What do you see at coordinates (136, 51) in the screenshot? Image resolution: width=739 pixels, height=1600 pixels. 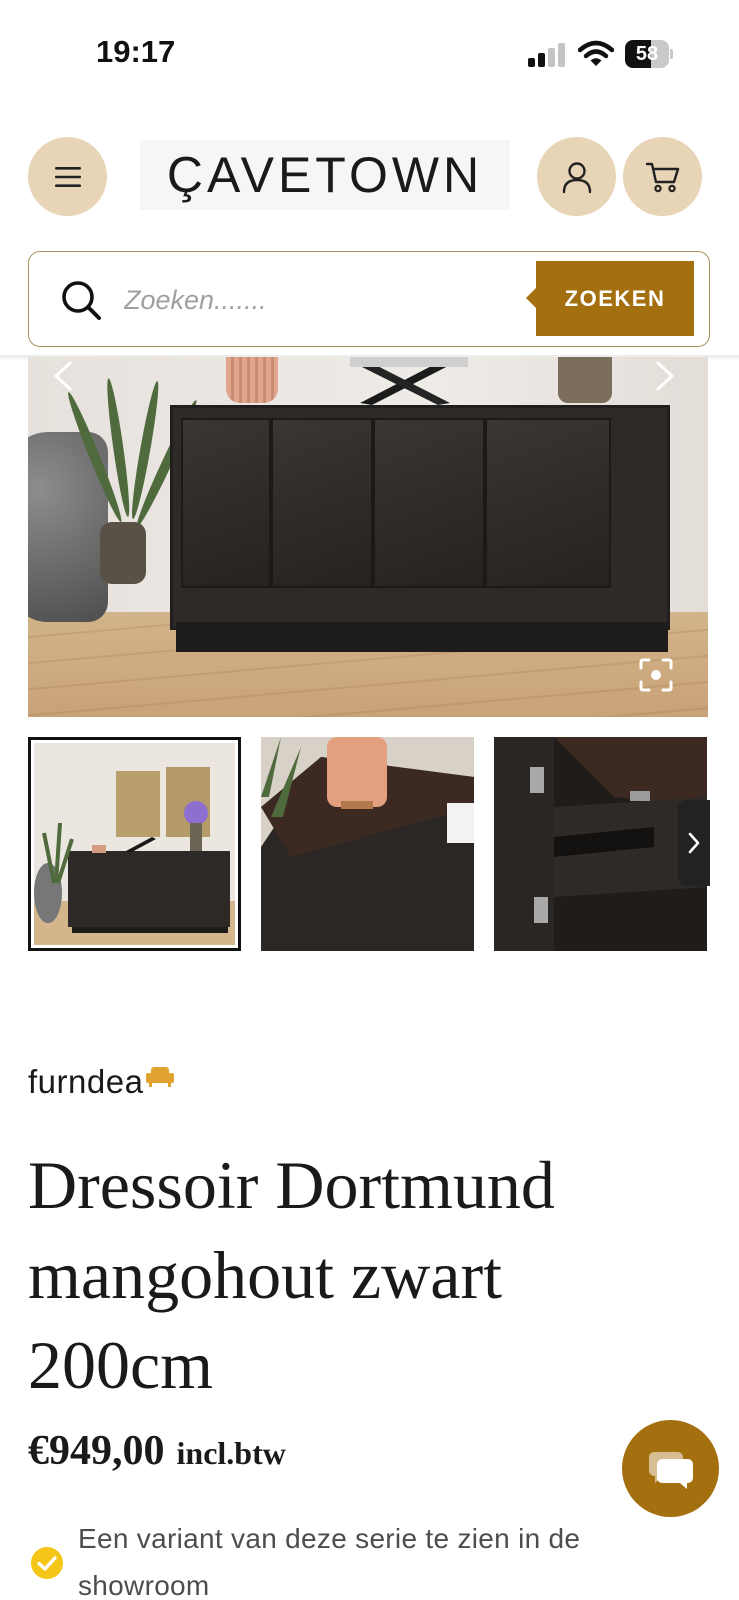 I see `status-time: 19:17` at bounding box center [136, 51].